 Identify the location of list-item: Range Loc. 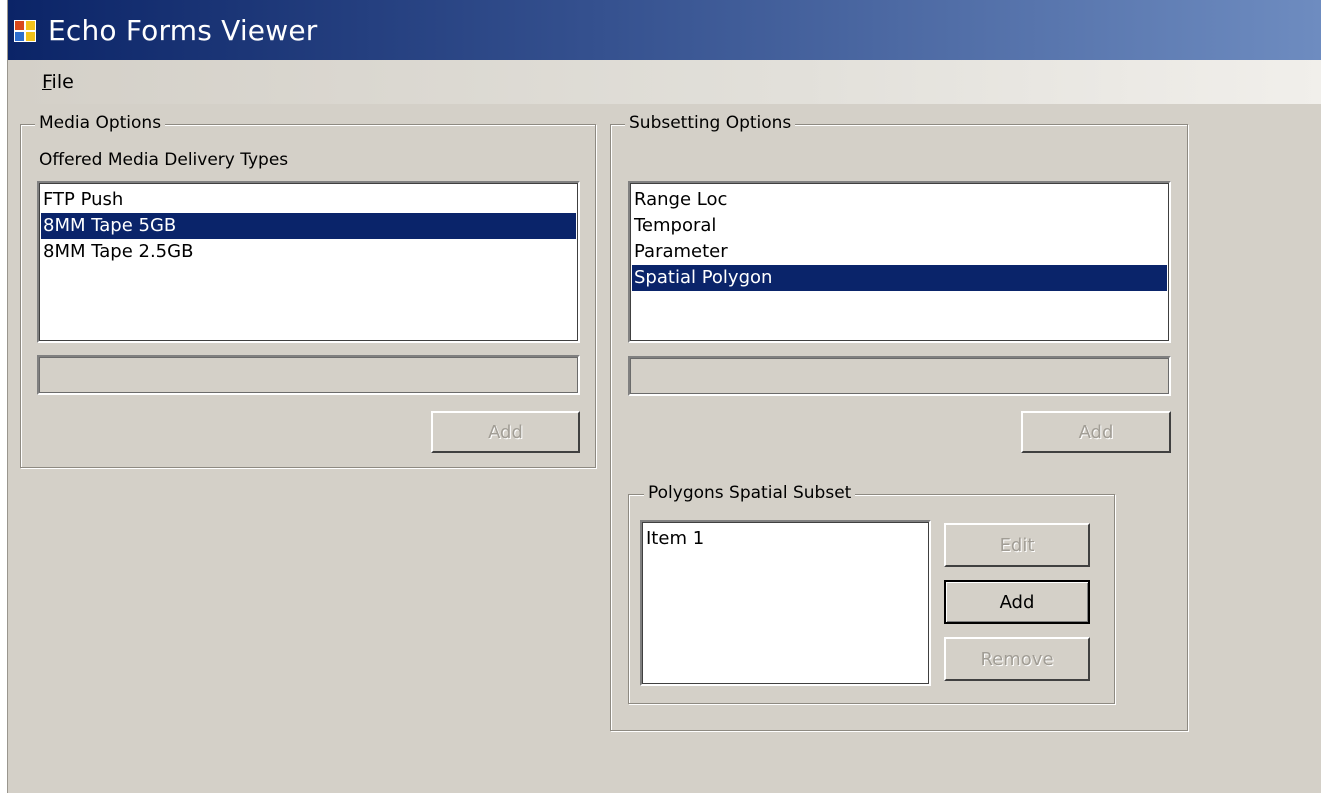
(899, 200).